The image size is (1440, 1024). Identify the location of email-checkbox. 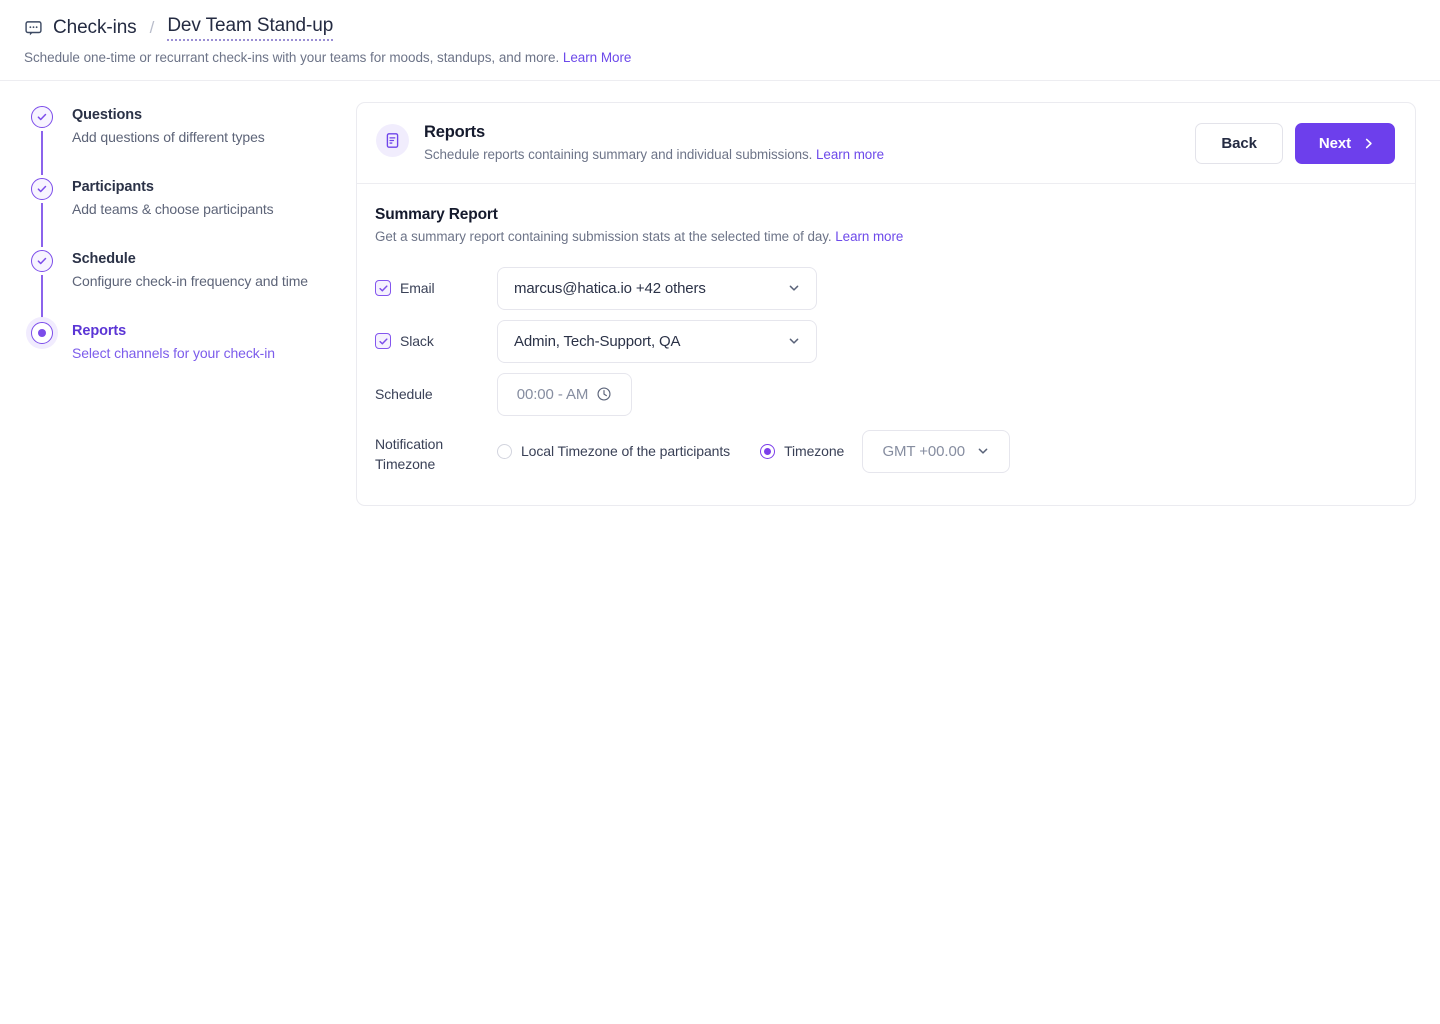
(383, 288).